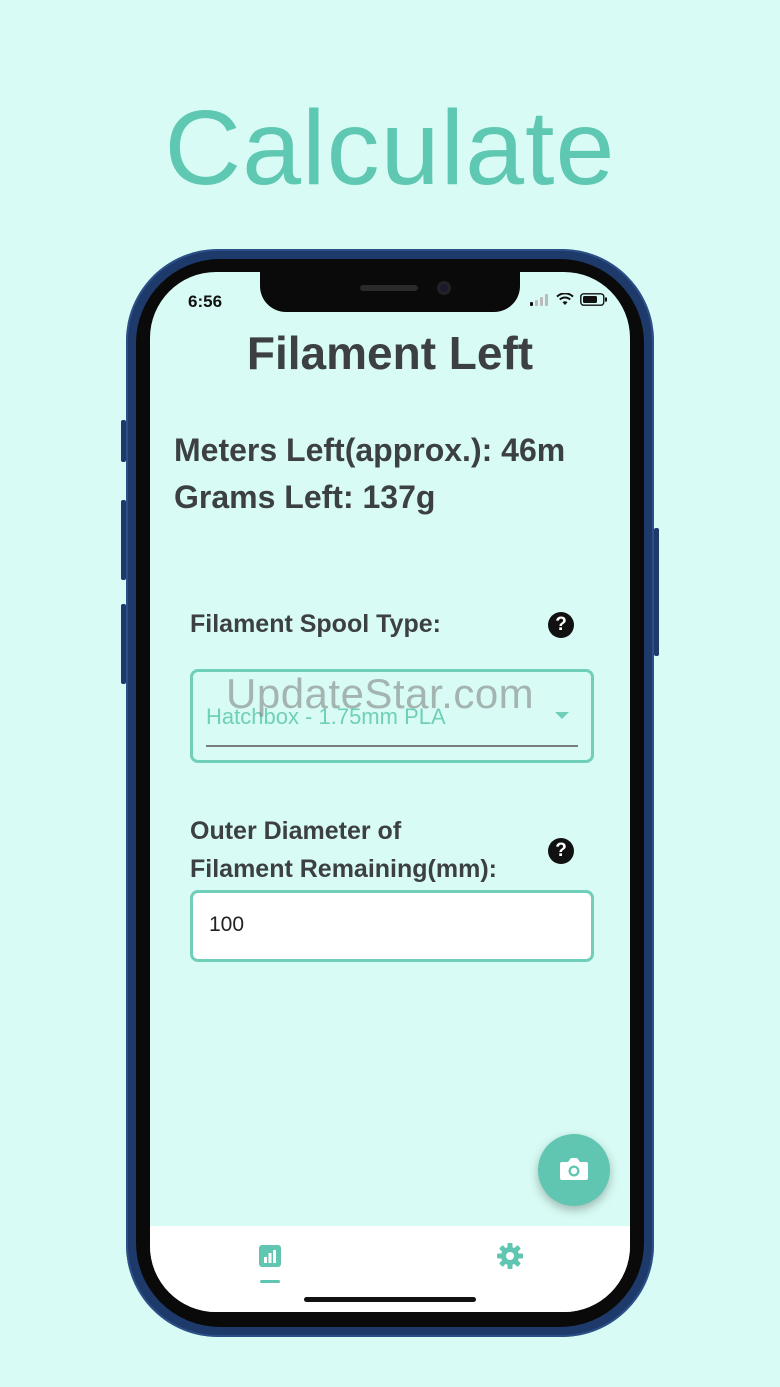  Describe the element at coordinates (392, 926) in the screenshot. I see `outer-diameter-input: 100` at that location.